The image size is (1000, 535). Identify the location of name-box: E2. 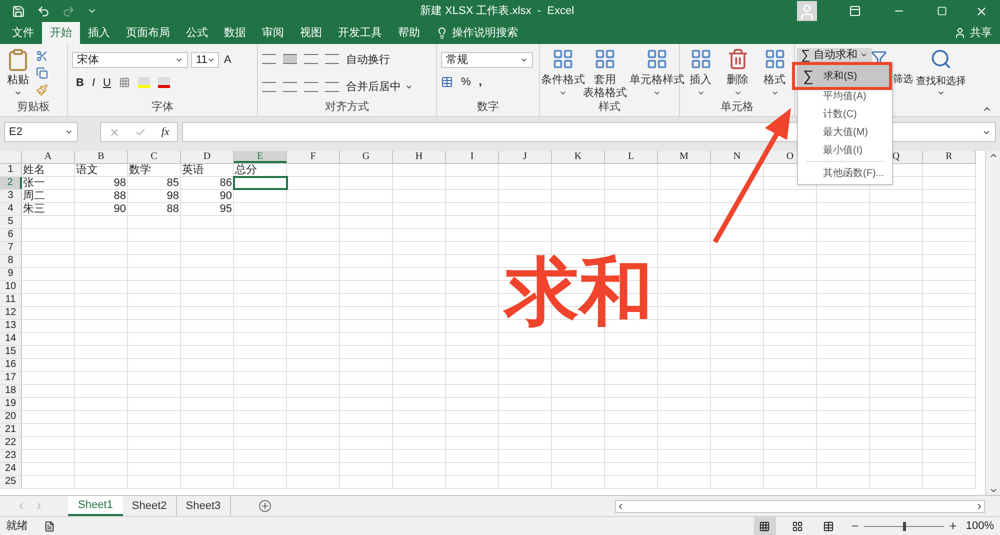
(41, 132).